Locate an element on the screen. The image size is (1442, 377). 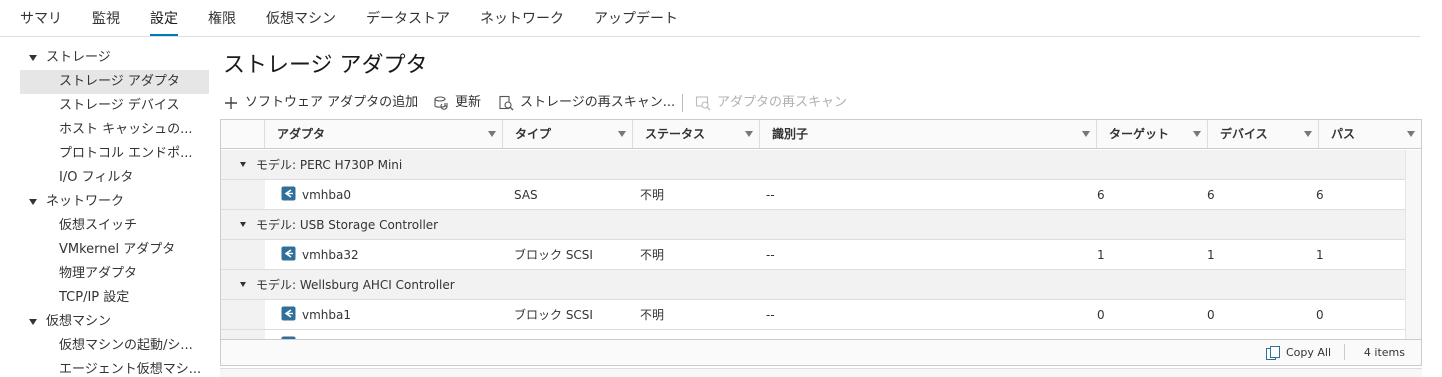
sidebar-item-tcpip-config: TCP/IP 設定 is located at coordinates (114, 298).